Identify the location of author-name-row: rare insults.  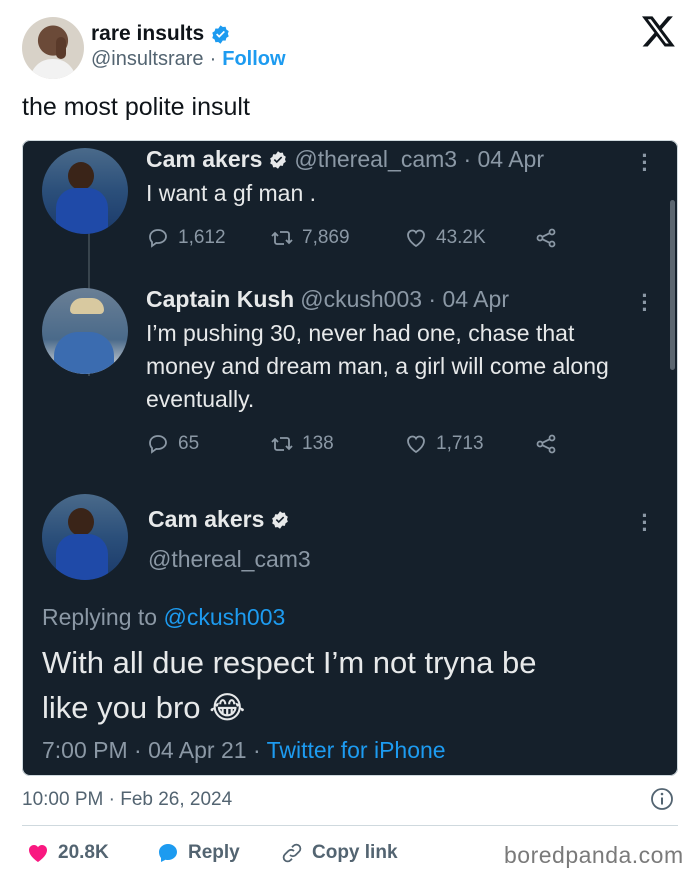
(161, 34).